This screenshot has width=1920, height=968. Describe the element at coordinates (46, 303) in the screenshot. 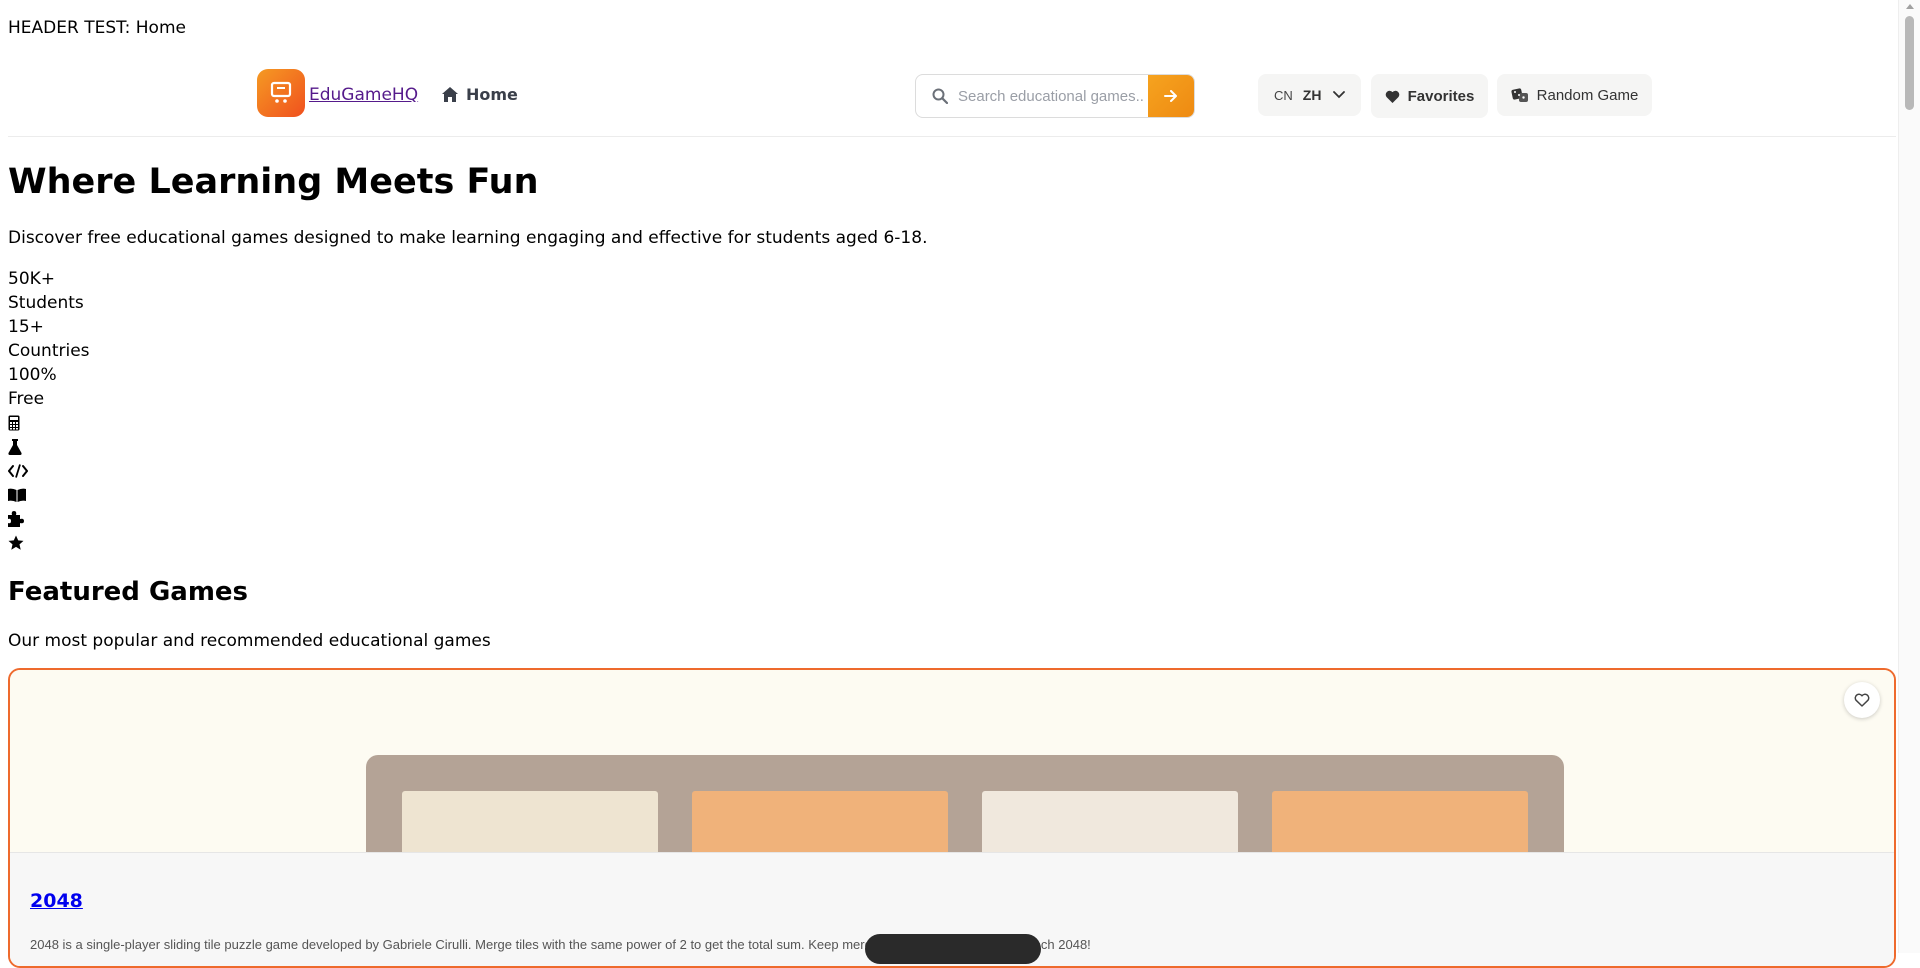

I see `stat-label: Students` at that location.